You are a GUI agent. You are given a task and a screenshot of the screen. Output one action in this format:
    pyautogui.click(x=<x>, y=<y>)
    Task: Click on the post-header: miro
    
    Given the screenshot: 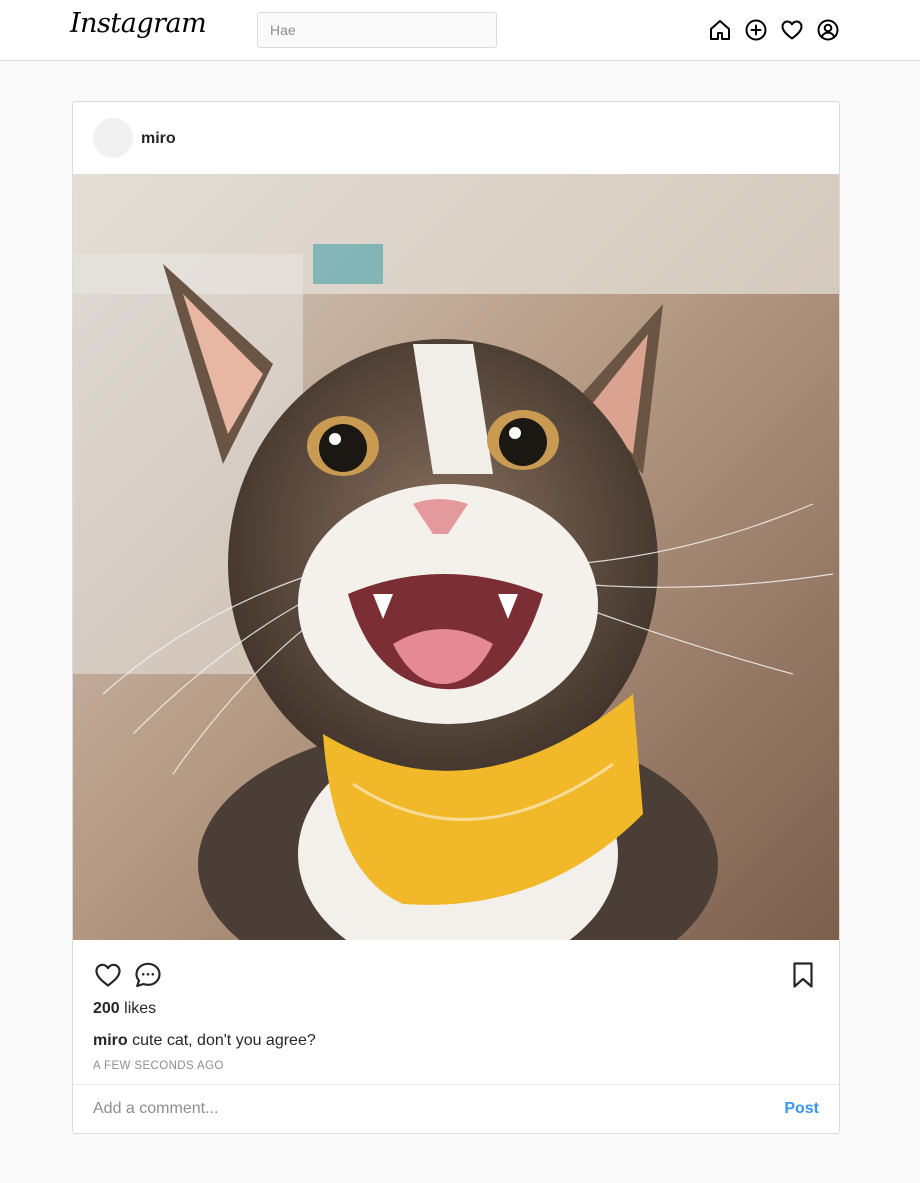 What is the action you would take?
    pyautogui.click(x=456, y=138)
    